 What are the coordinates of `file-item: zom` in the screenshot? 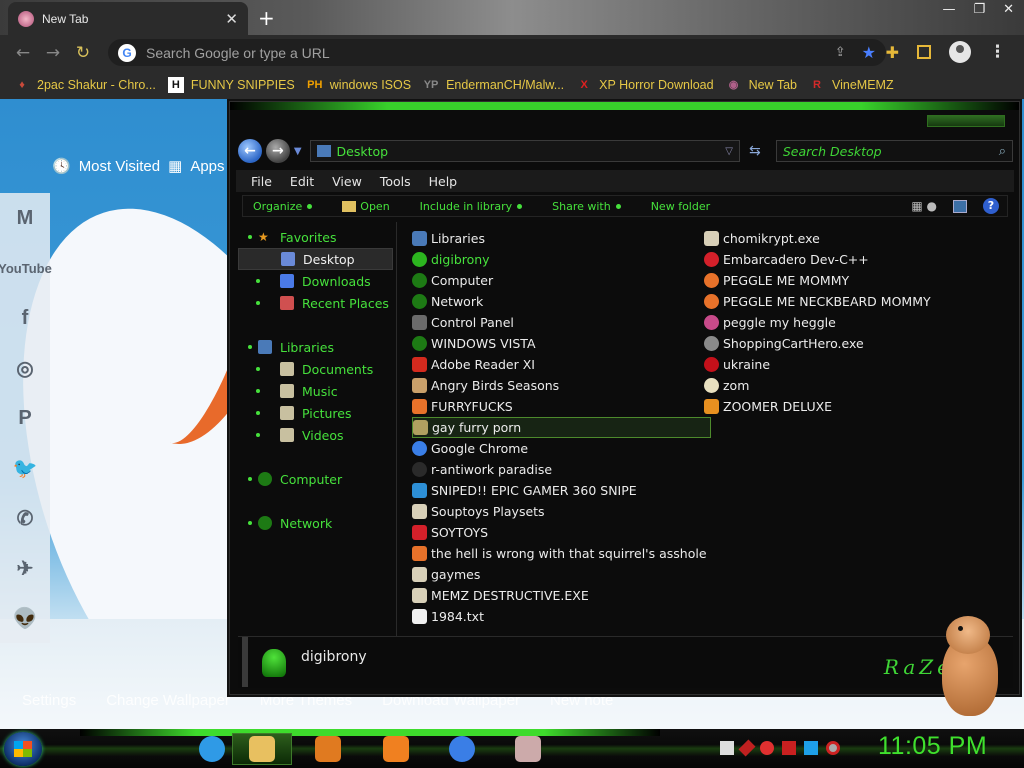 It's located at (819, 385).